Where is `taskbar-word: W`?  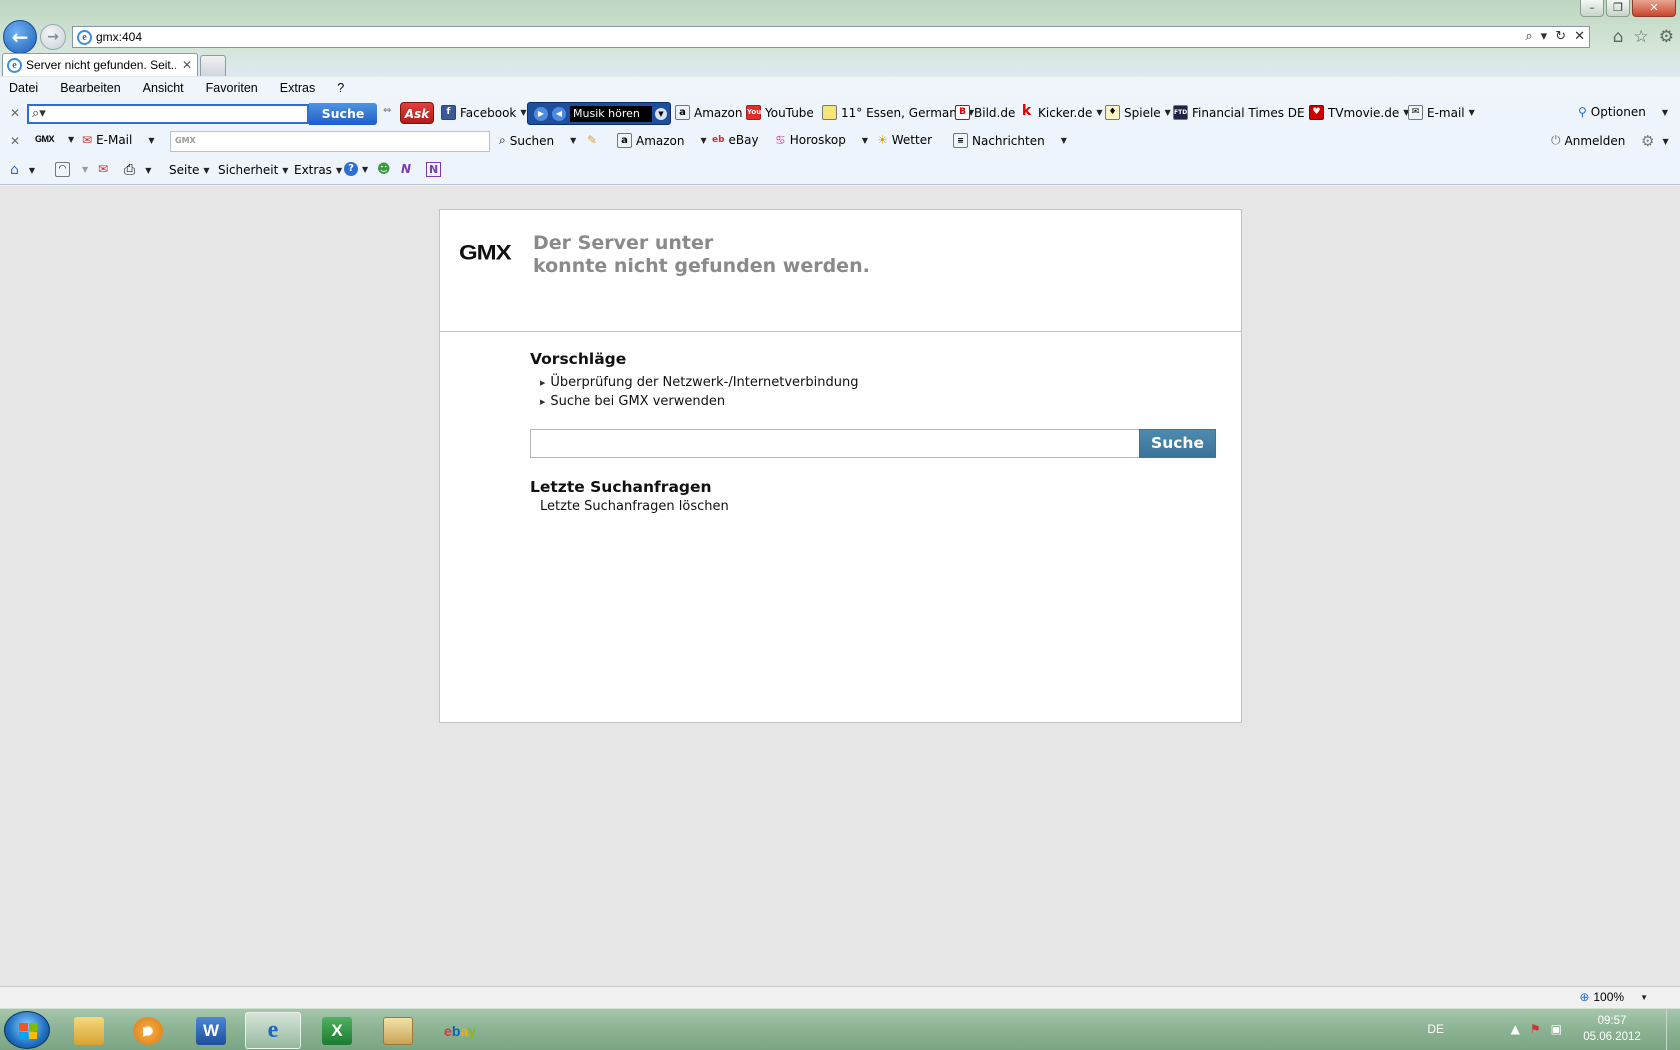
taskbar-word: W is located at coordinates (211, 1030).